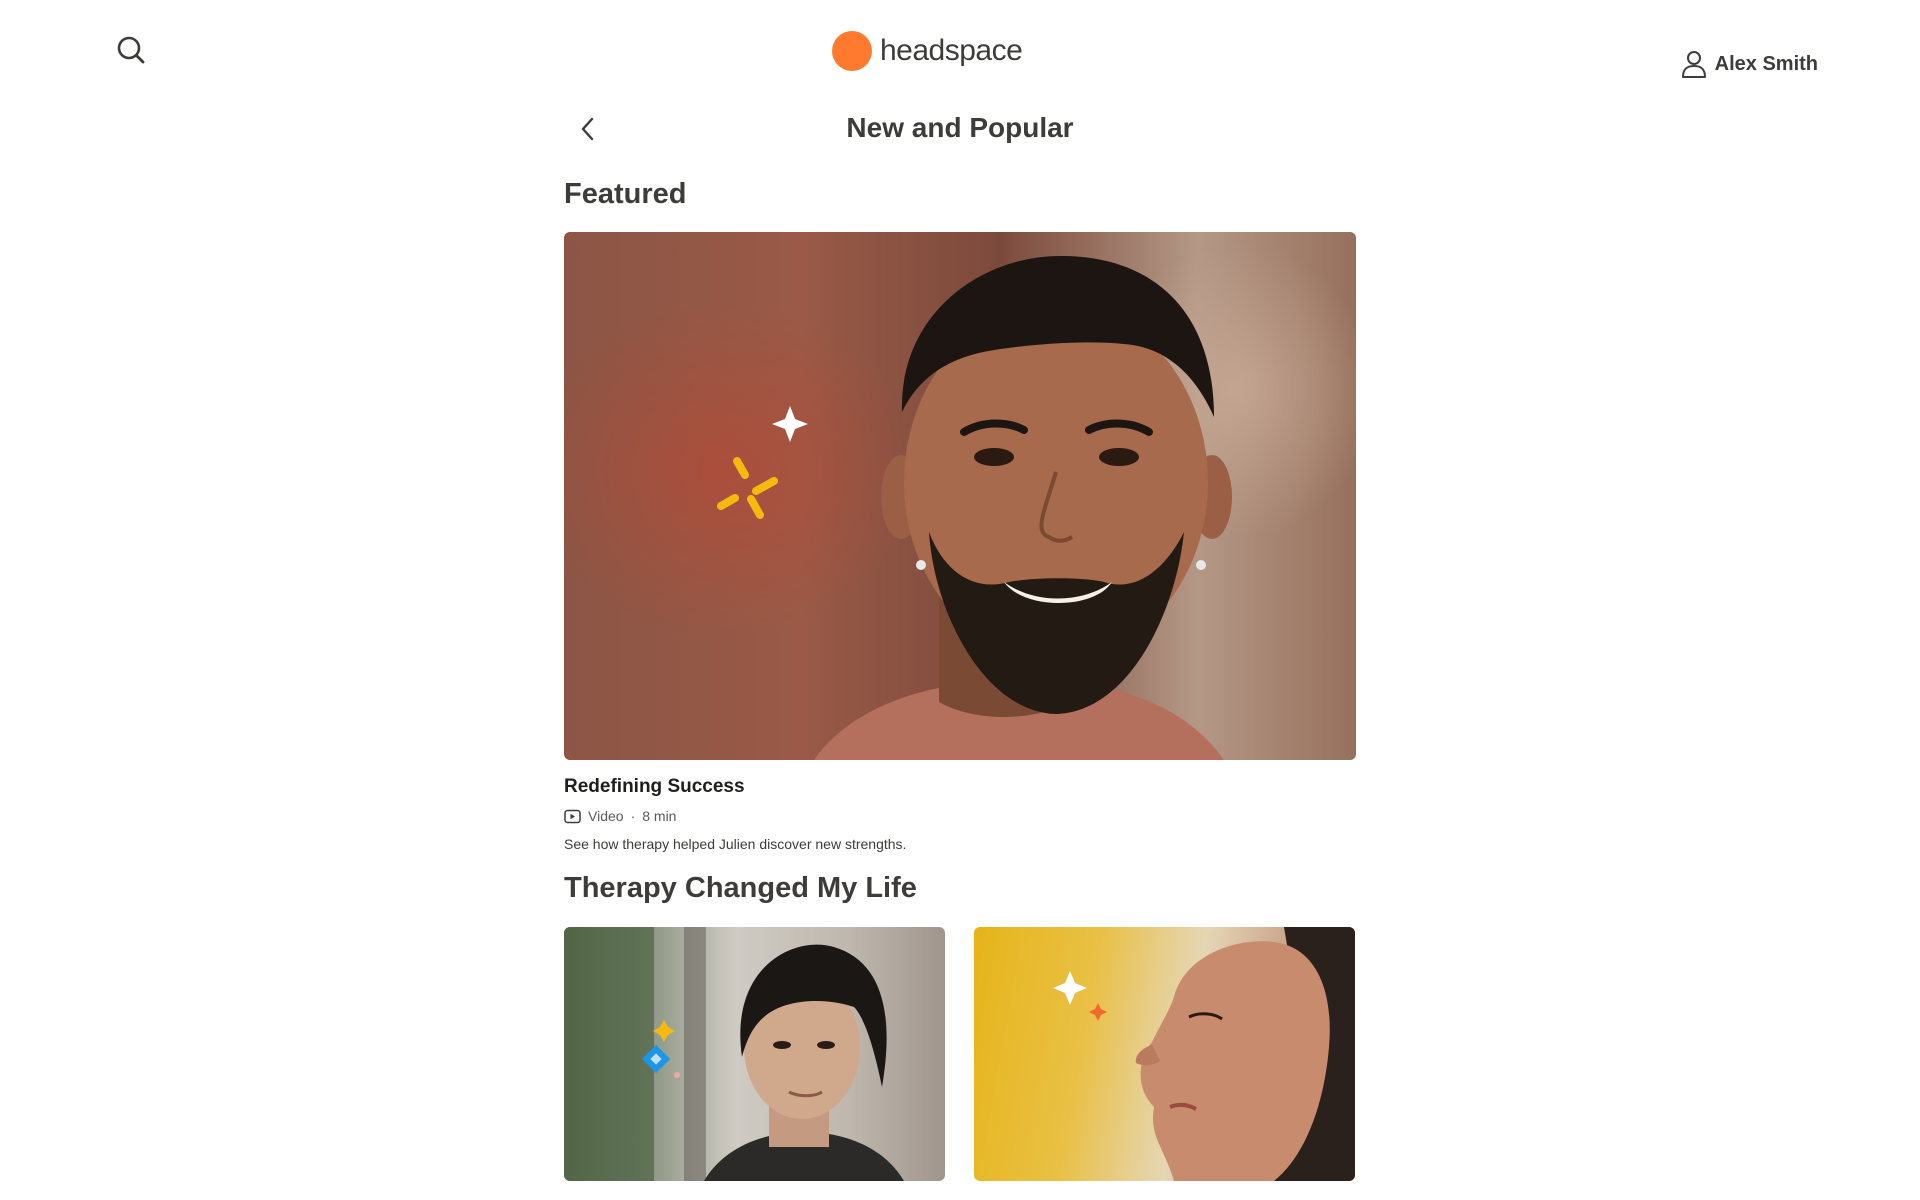  Describe the element at coordinates (1204, 1054) in the screenshot. I see `woman-portrait-illustration` at that location.